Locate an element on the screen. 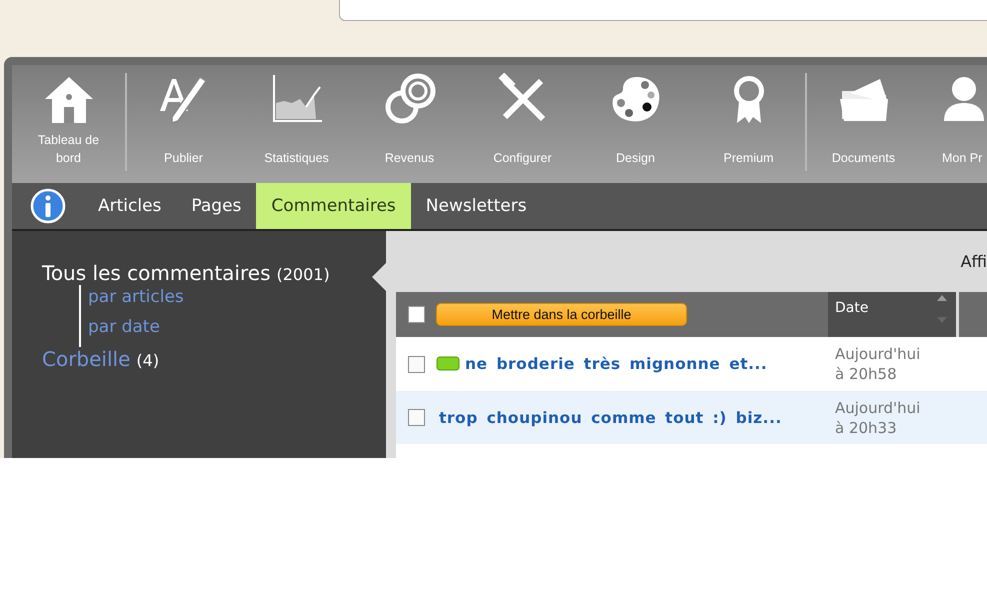 This screenshot has width=987, height=615. toolbar-button: Design is located at coordinates (635, 128).